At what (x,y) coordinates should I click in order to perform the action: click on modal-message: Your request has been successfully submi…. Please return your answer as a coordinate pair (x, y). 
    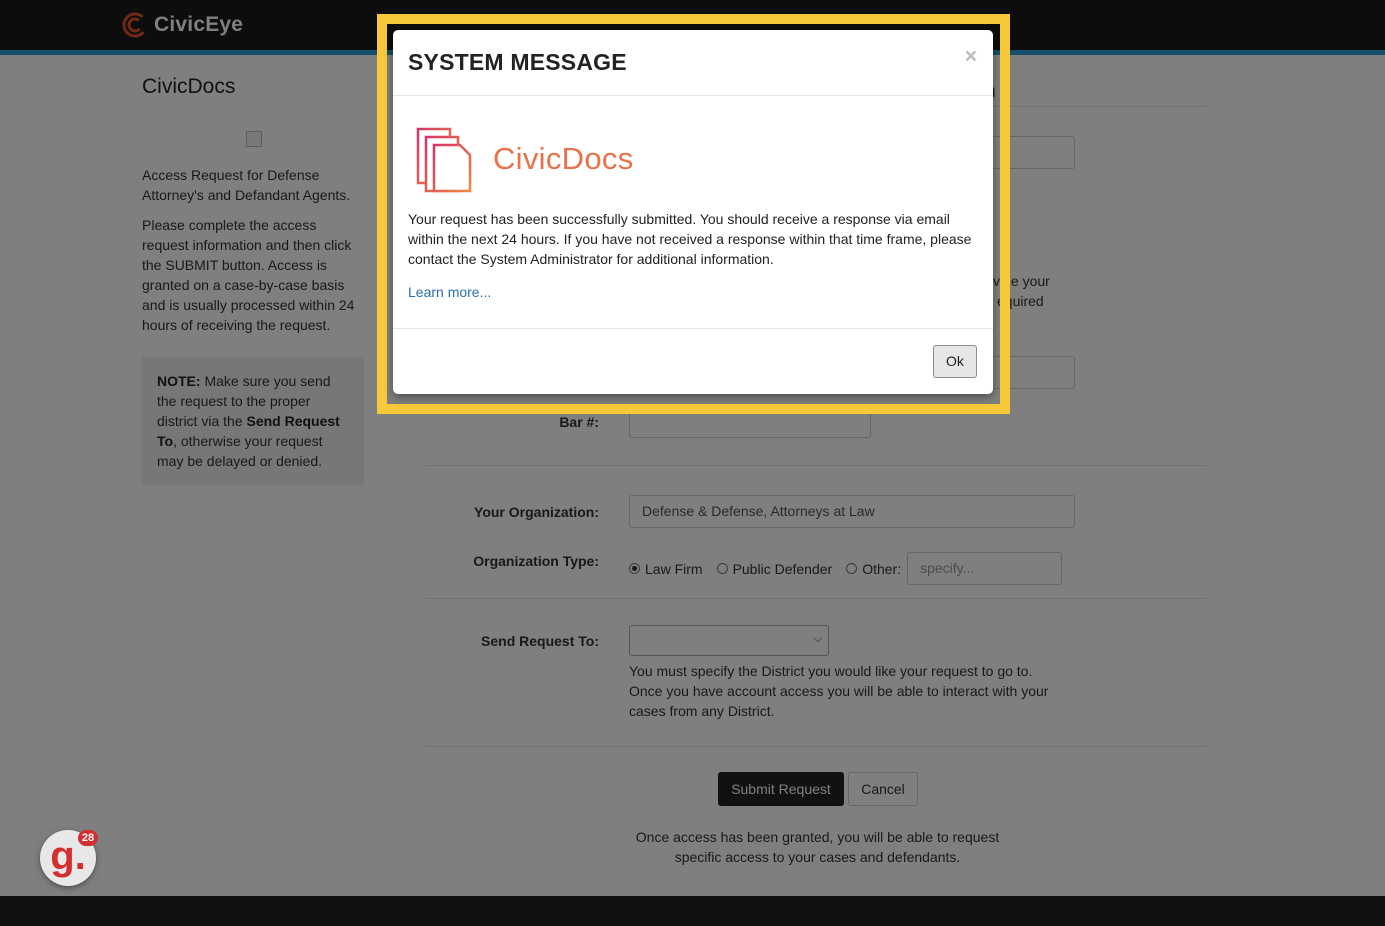
    Looking at the image, I should click on (690, 239).